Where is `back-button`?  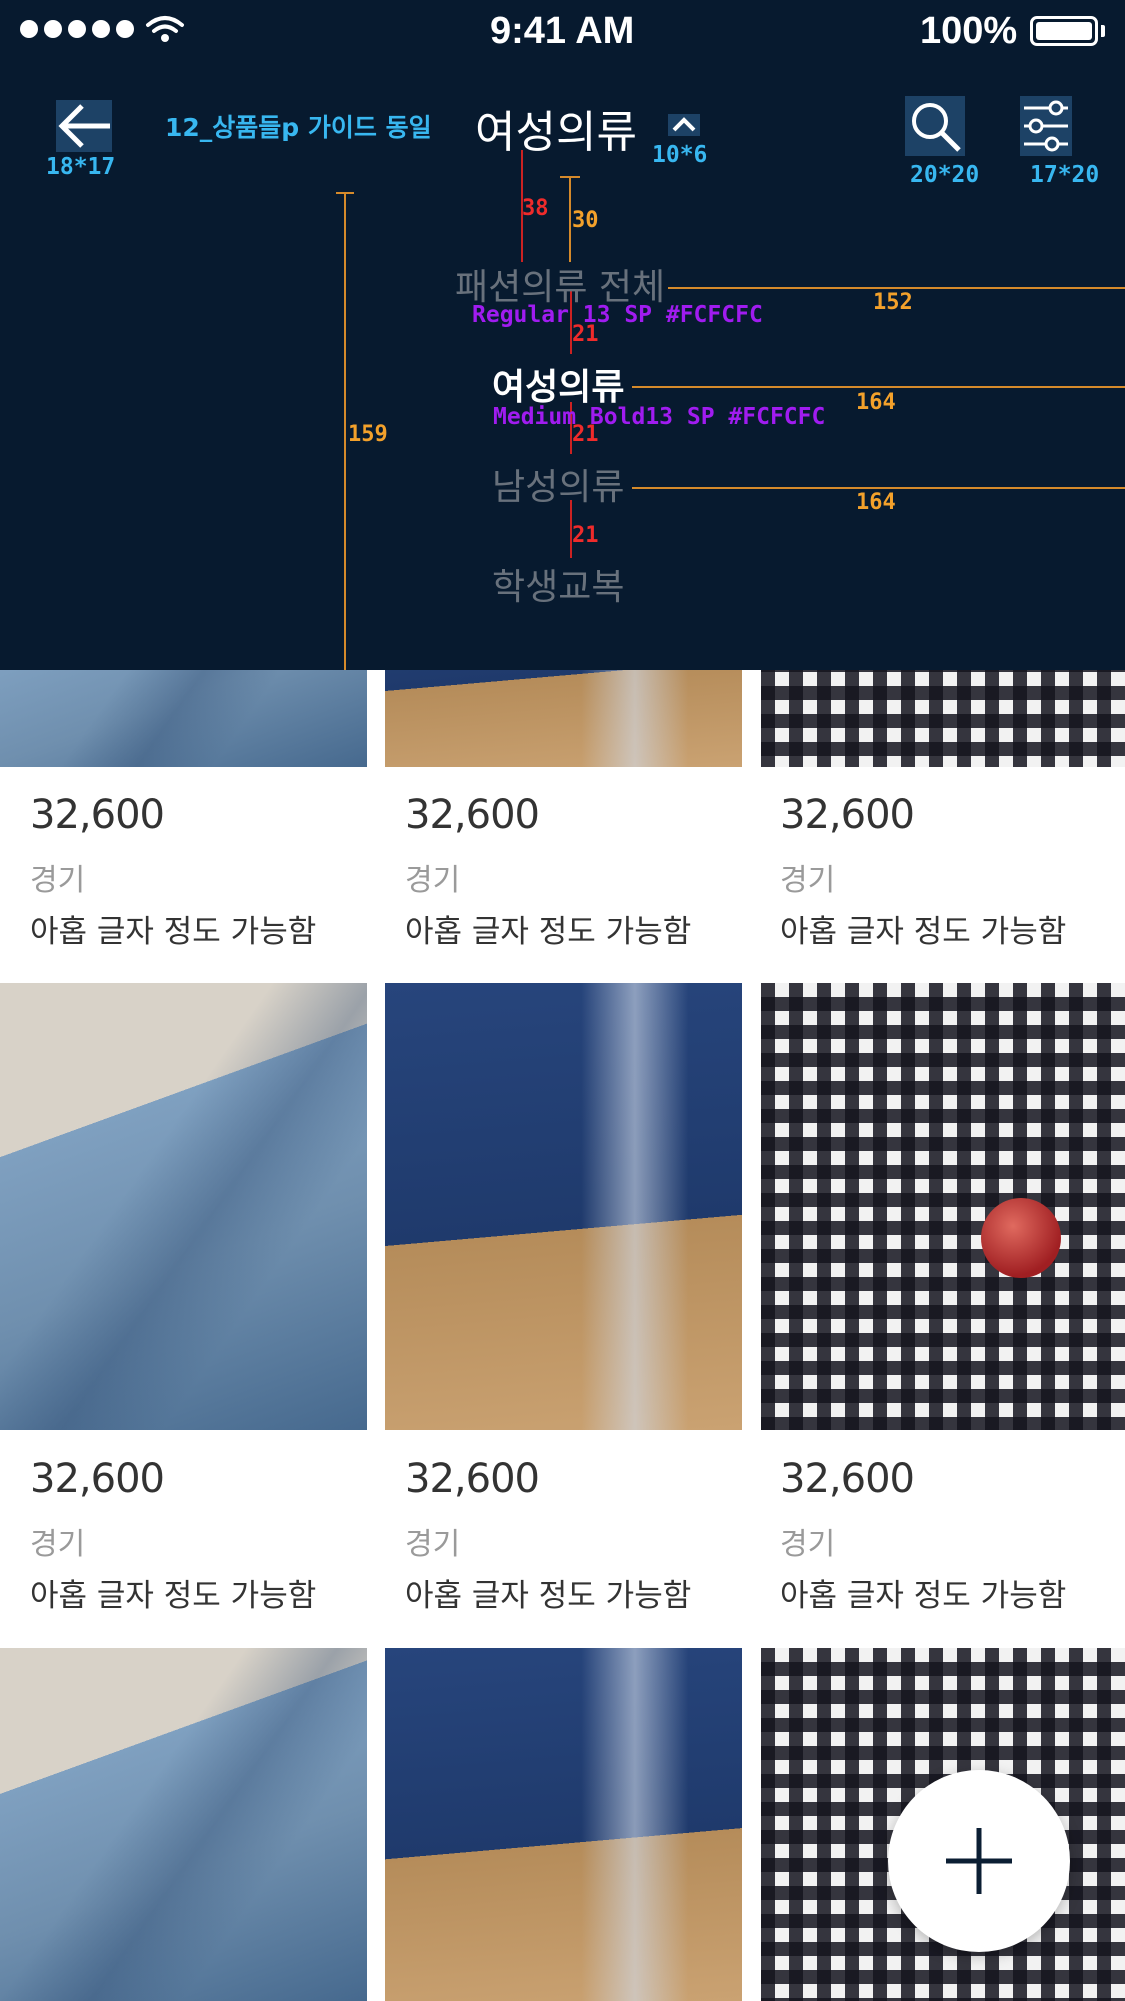
back-button is located at coordinates (84, 126).